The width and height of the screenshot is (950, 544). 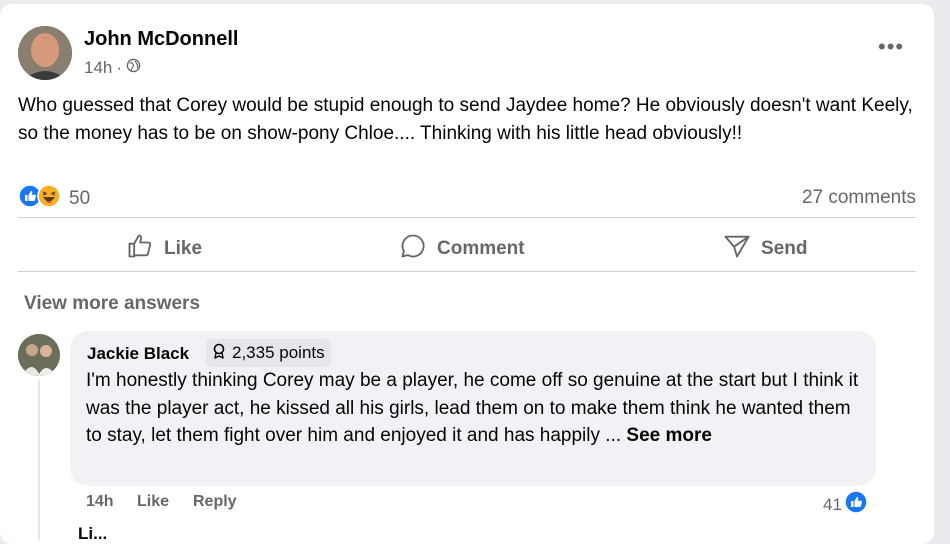 I want to click on points-badge: 2,335 points, so click(x=268, y=353).